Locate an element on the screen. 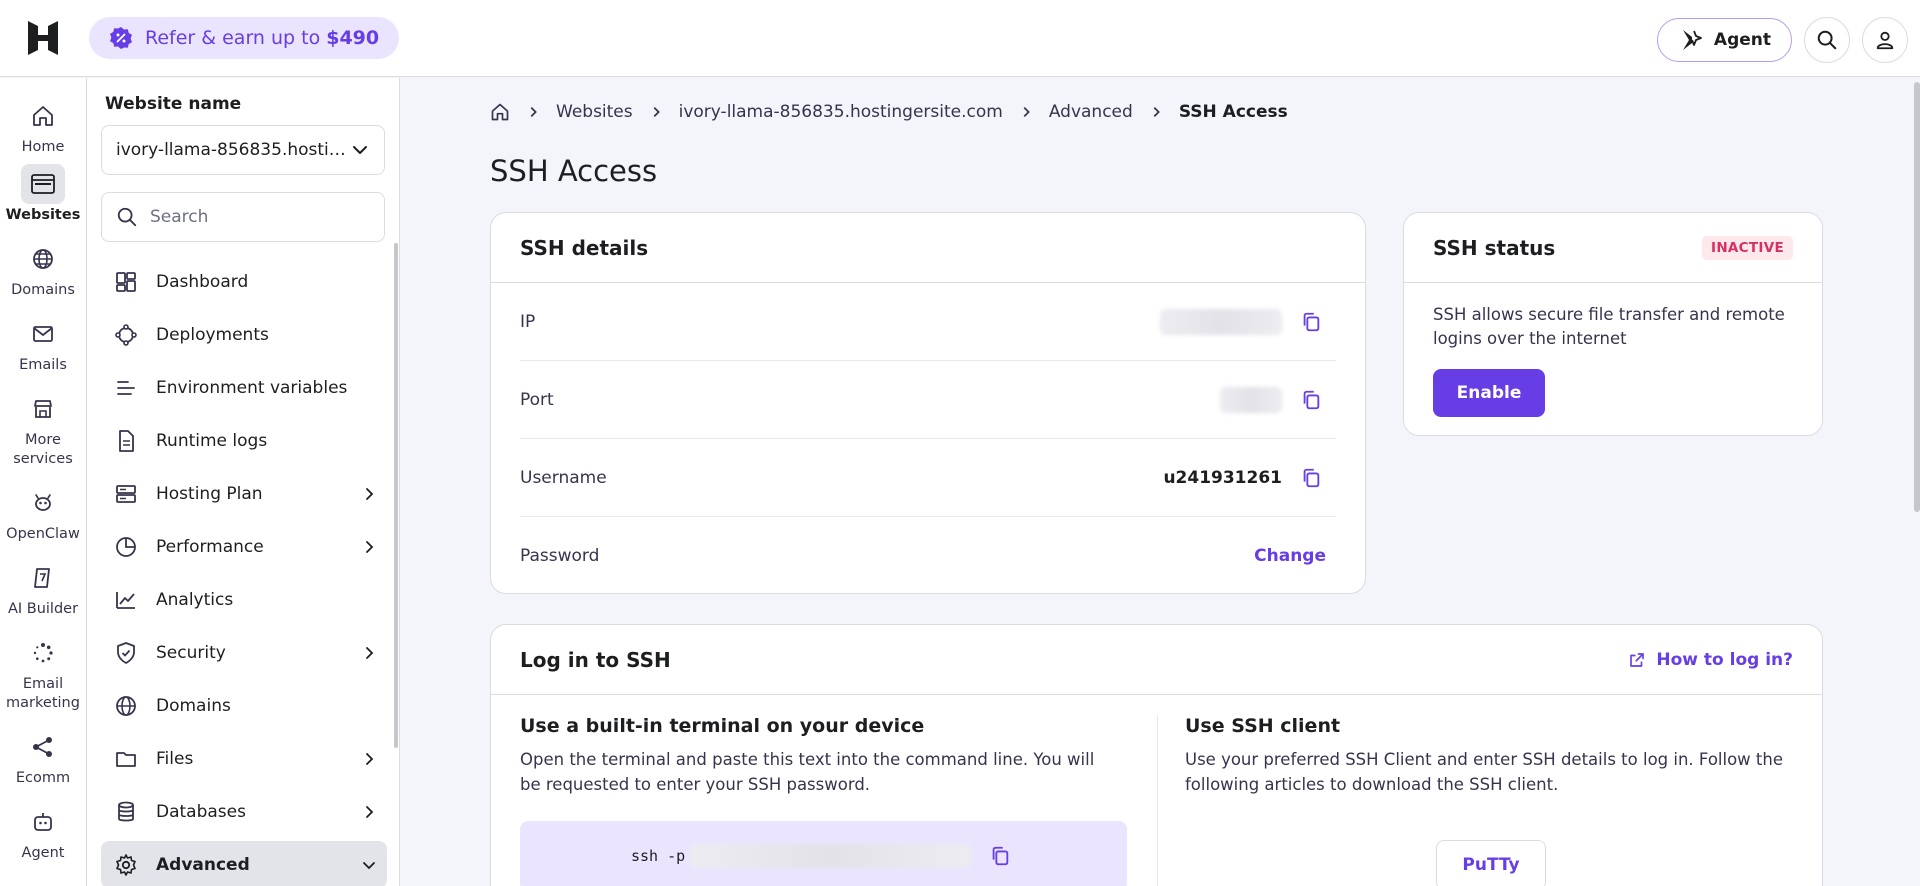 This screenshot has width=1920, height=886. ssh-details-title: SSH details is located at coordinates (928, 248).